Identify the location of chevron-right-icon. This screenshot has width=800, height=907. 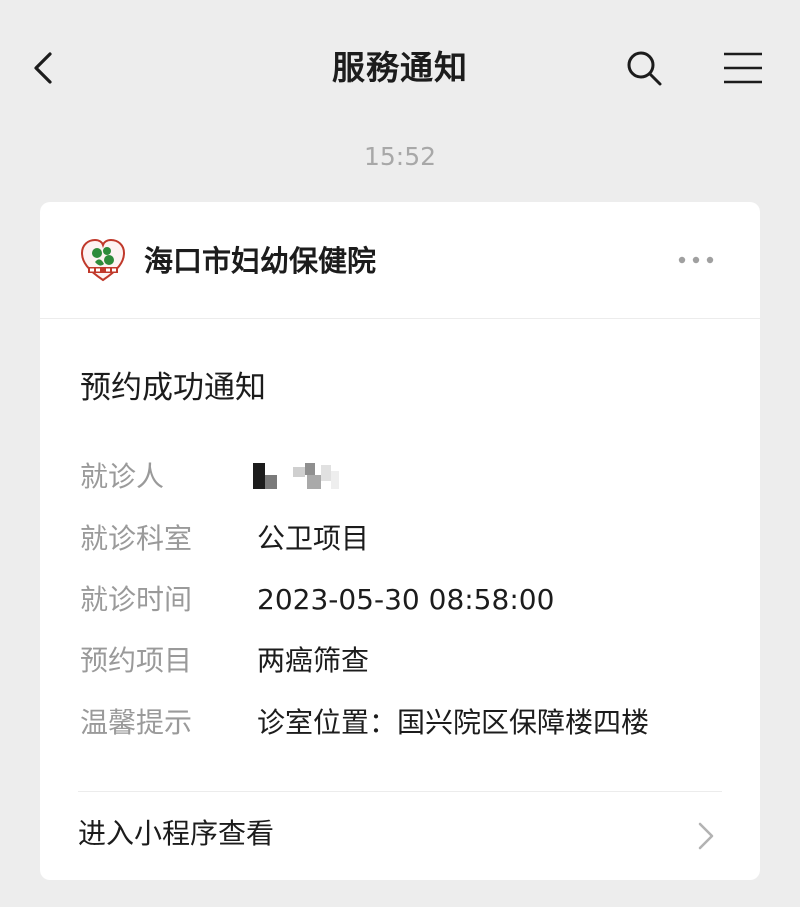
(706, 836).